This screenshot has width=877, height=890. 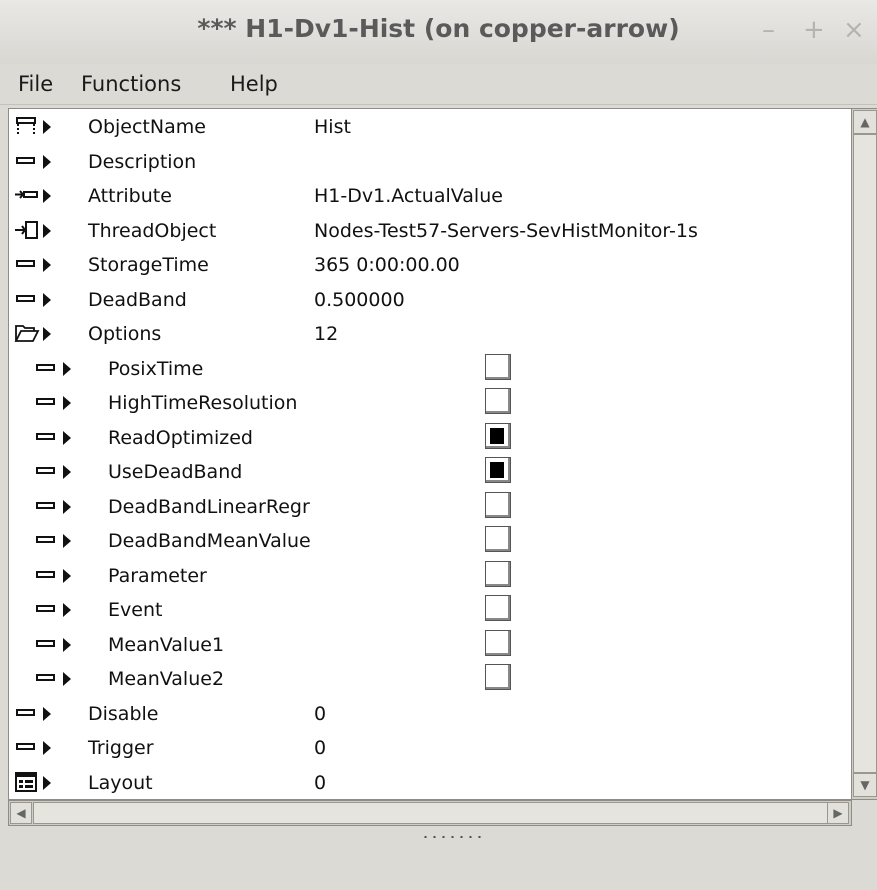 What do you see at coordinates (430, 576) in the screenshot?
I see `tree-row-parameter: Parameter` at bounding box center [430, 576].